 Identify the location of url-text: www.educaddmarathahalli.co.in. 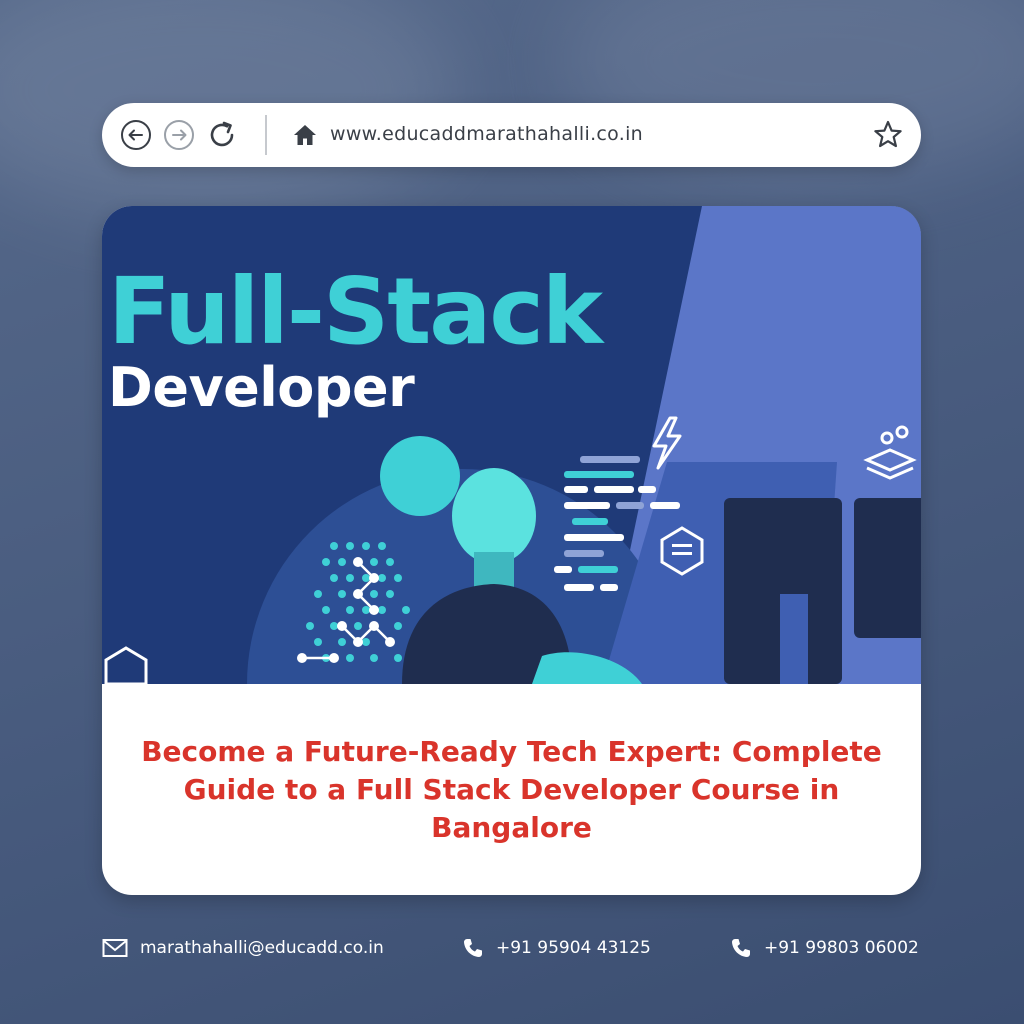
(486, 134).